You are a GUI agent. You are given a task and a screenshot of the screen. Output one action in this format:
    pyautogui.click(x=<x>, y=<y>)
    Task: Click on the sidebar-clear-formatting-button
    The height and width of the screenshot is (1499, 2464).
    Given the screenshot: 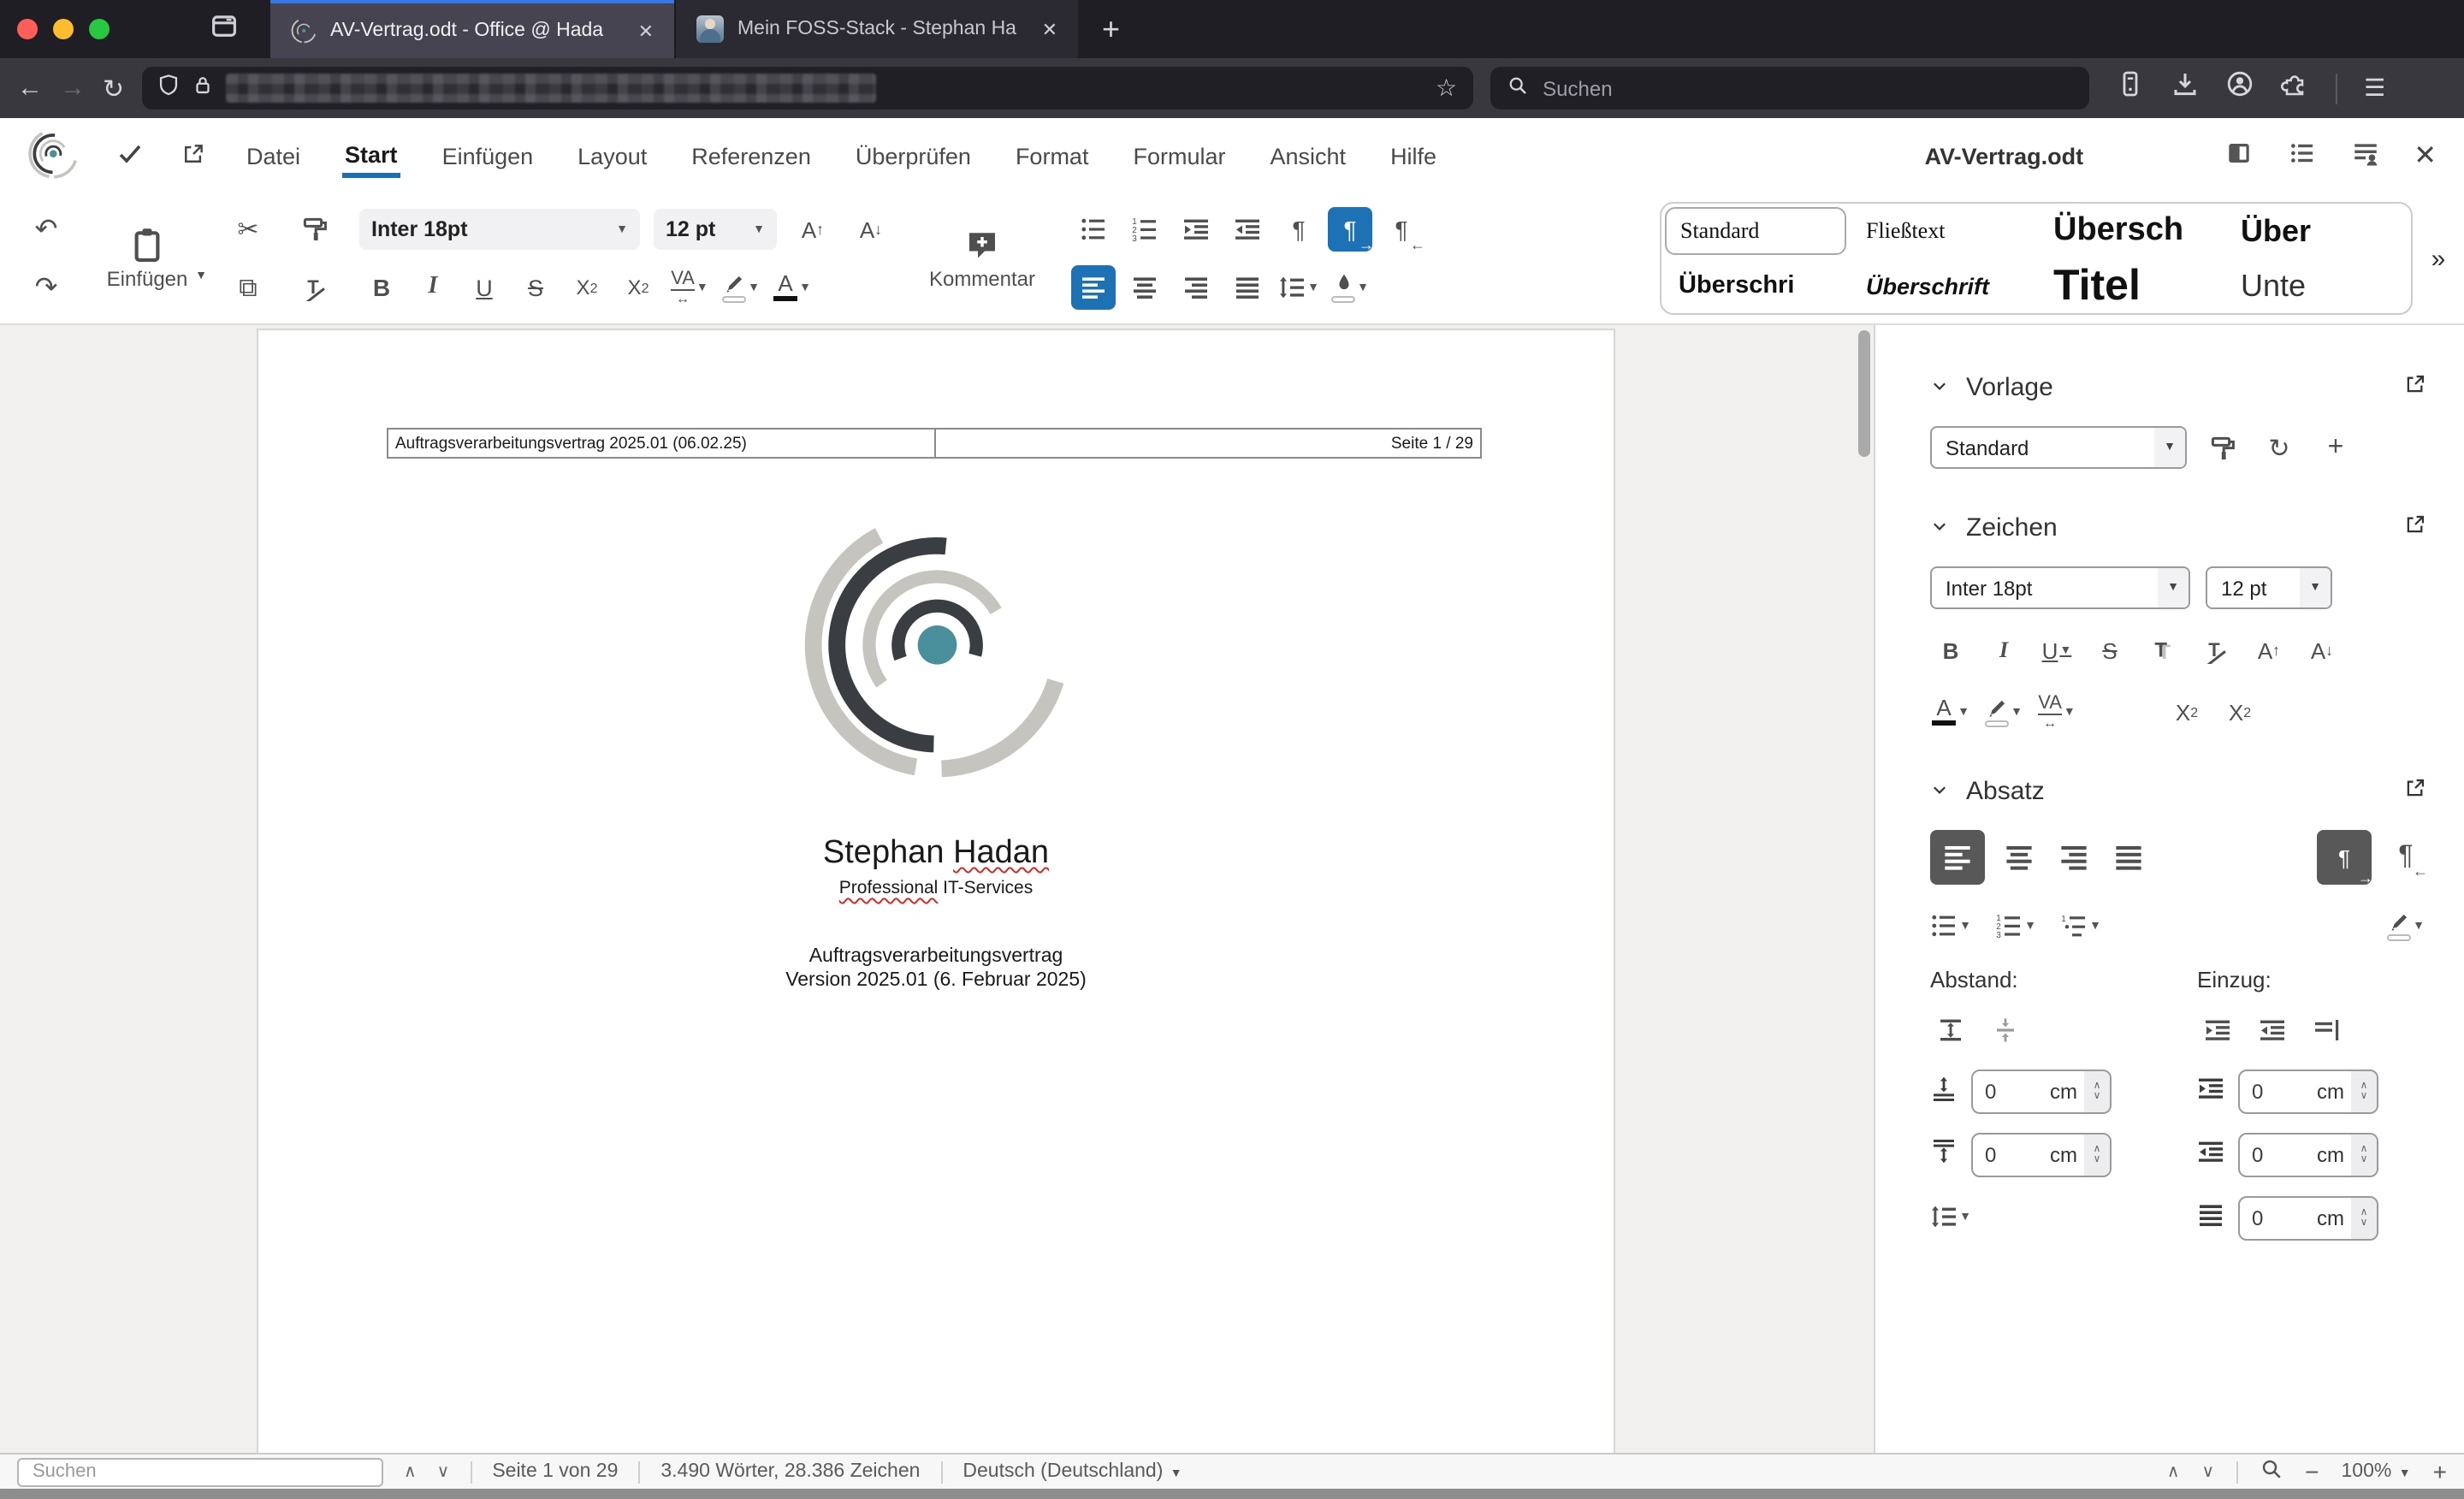 What is the action you would take?
    pyautogui.click(x=2215, y=651)
    